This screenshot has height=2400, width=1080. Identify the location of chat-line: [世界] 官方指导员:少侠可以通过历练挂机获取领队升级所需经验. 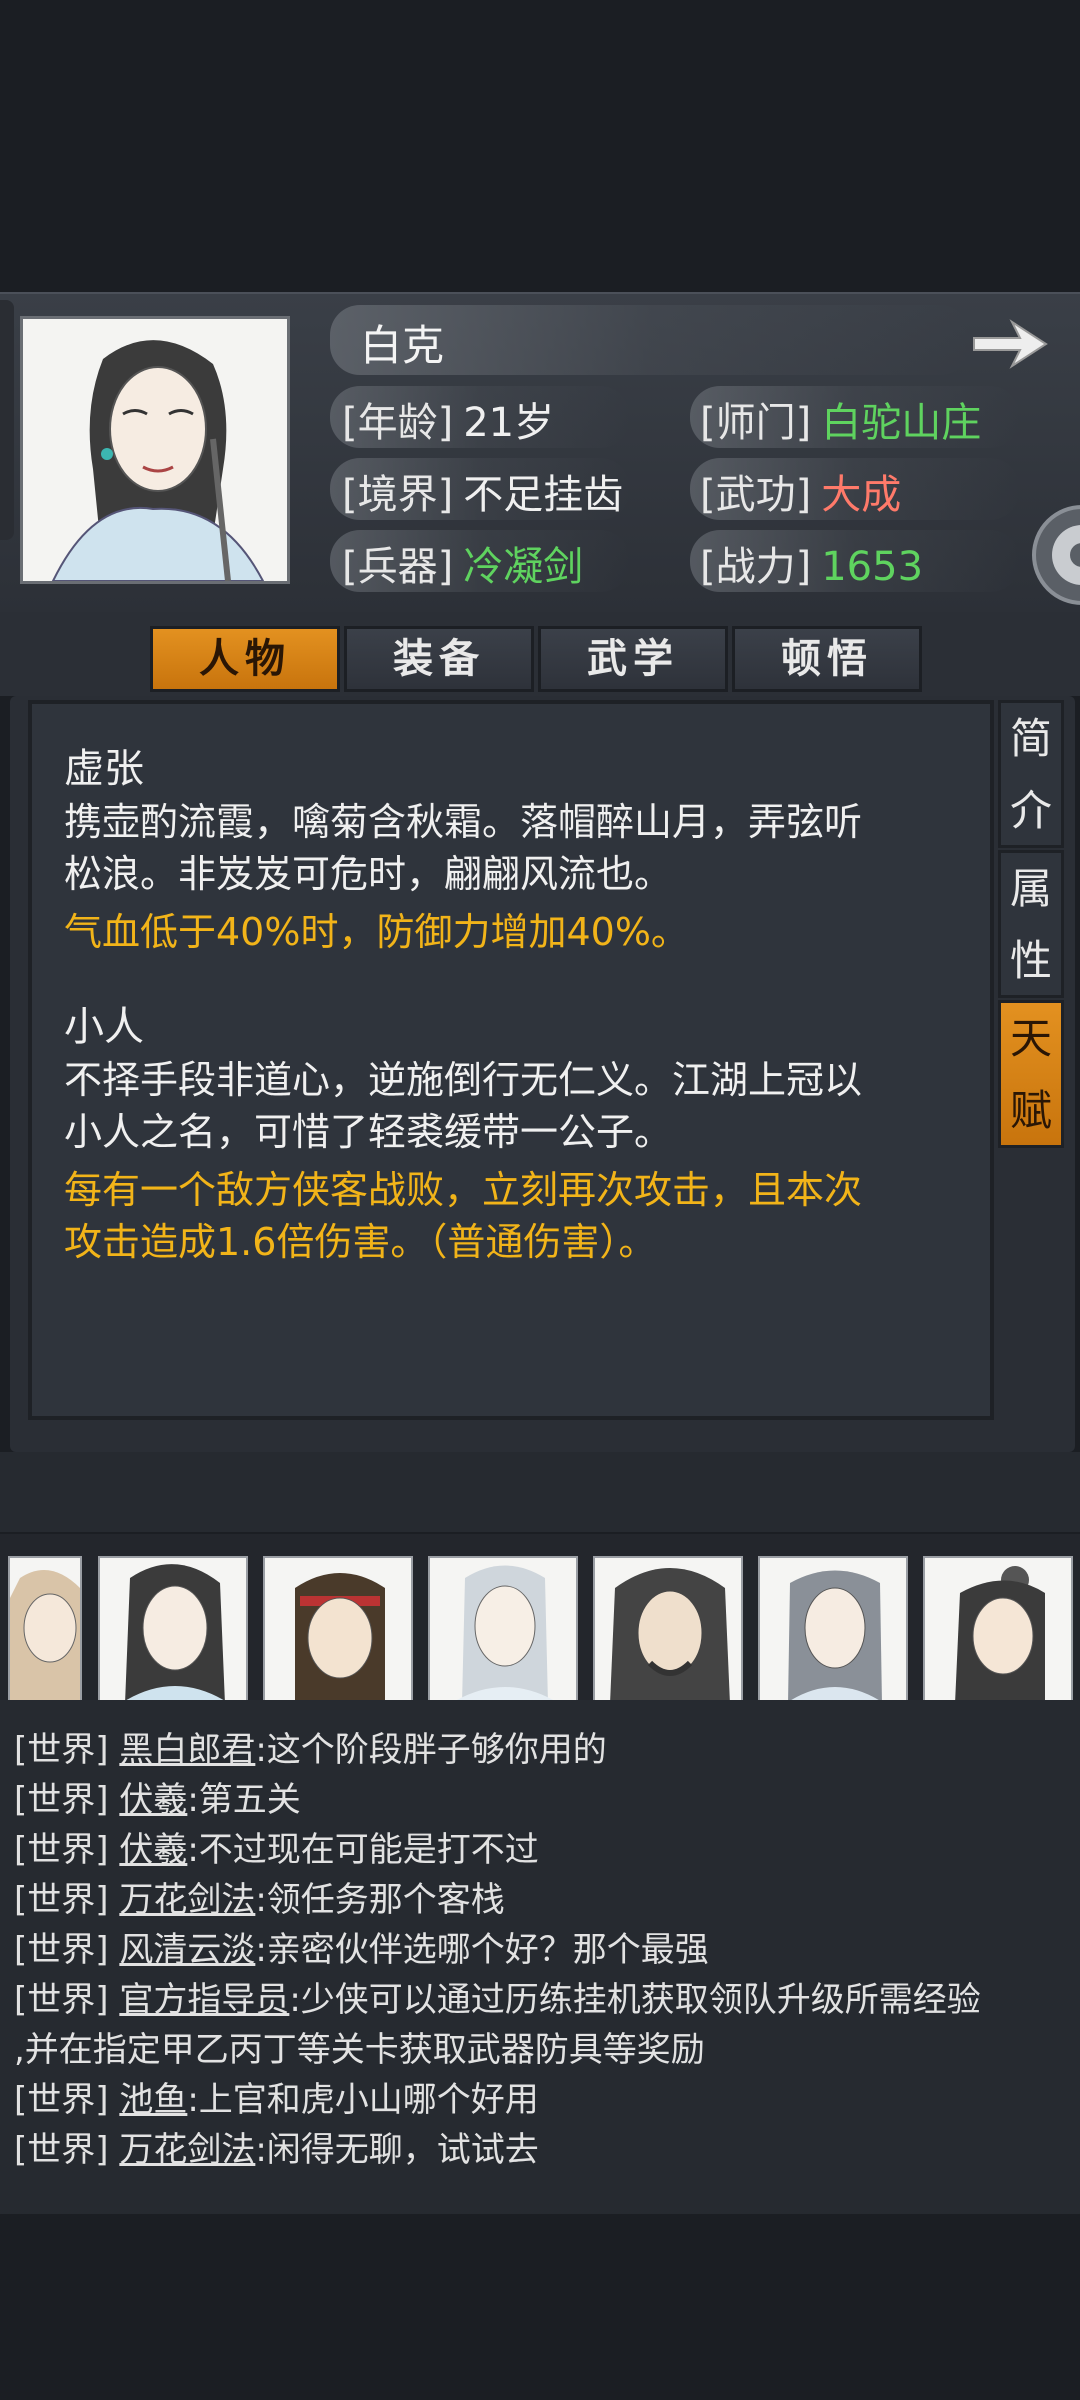
(497, 1996).